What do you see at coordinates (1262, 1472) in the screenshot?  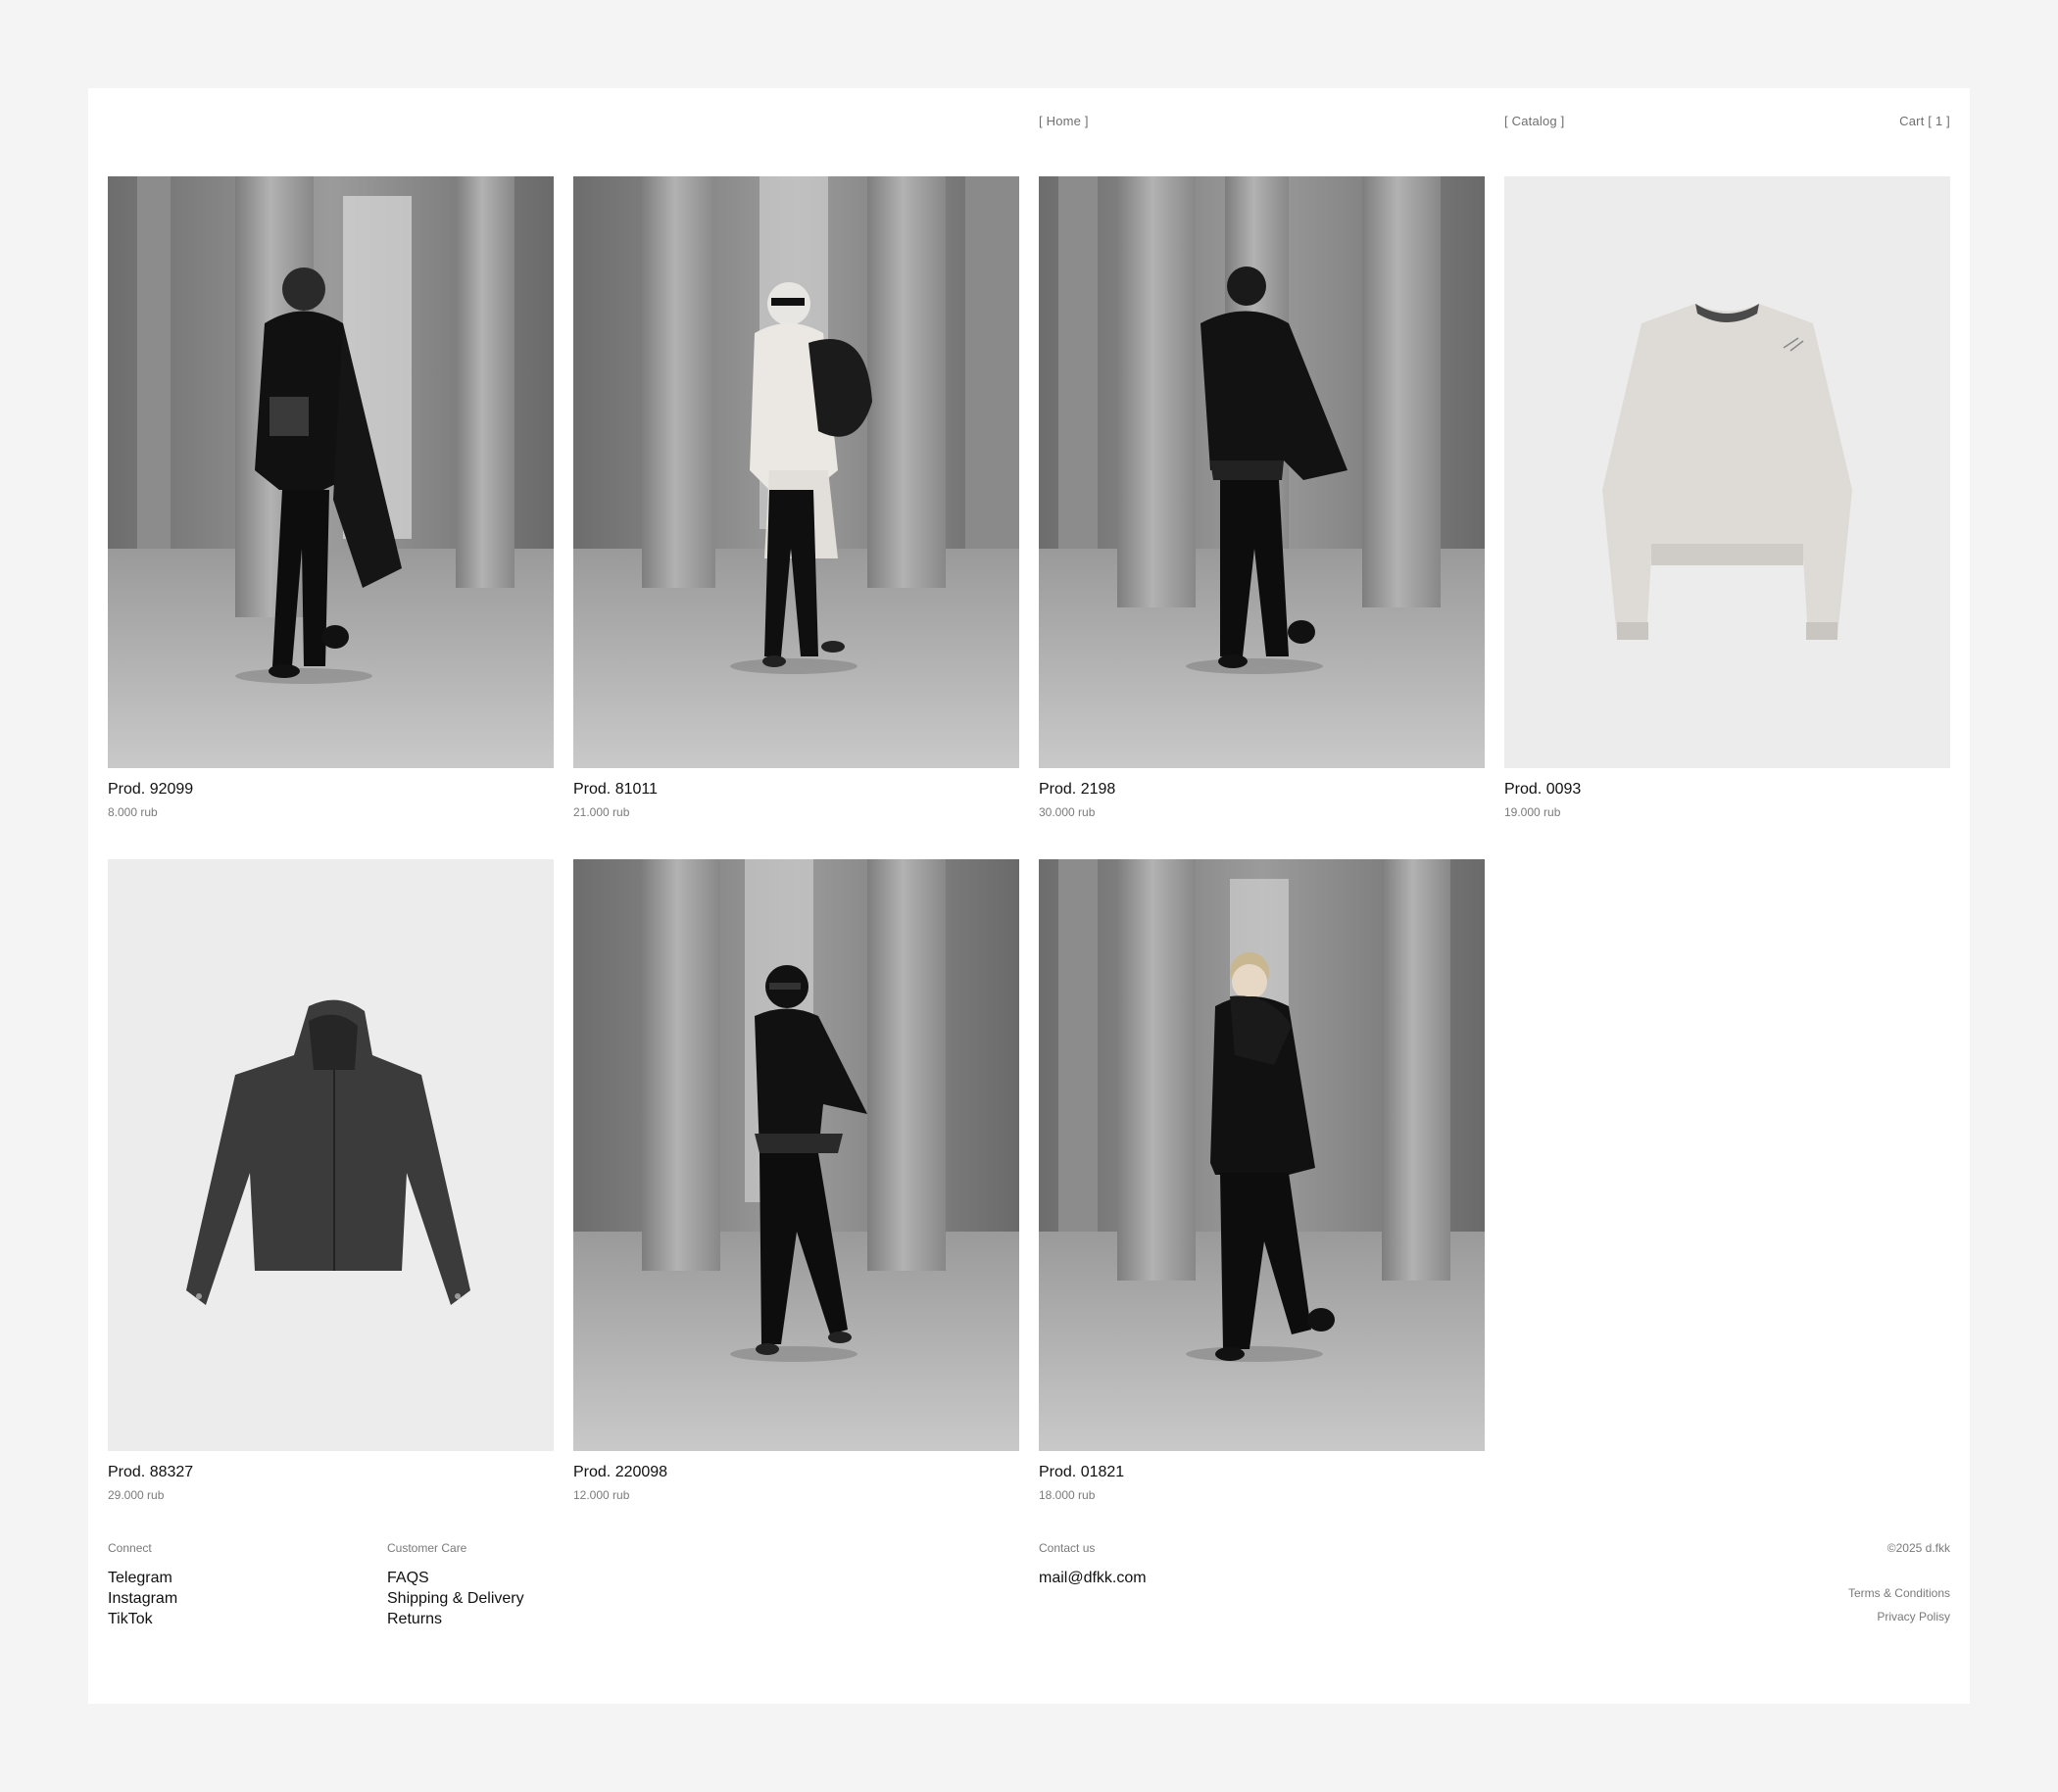 I see `product-title: Prod. 01821` at bounding box center [1262, 1472].